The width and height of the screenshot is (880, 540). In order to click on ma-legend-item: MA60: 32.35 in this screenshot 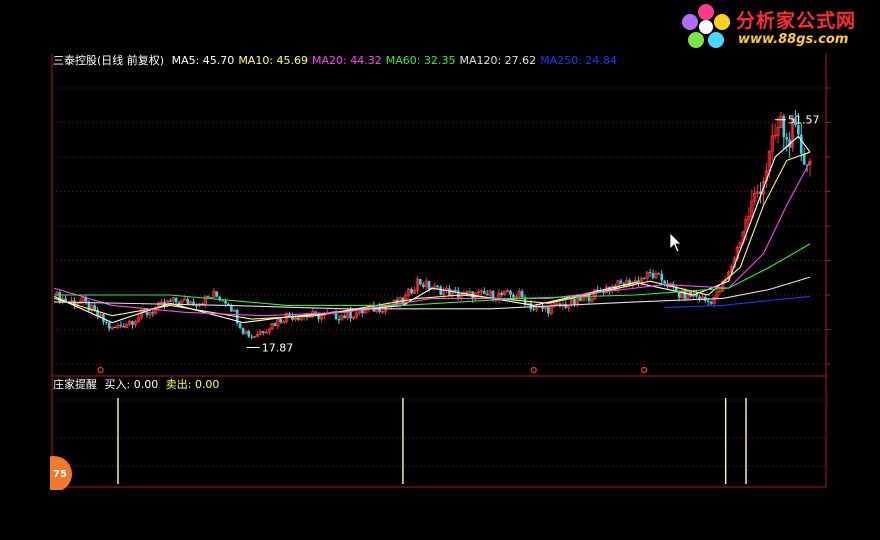, I will do `click(420, 60)`.